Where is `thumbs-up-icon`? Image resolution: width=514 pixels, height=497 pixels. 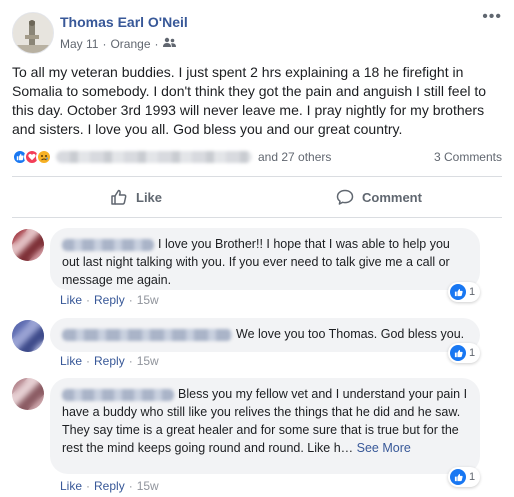
thumbs-up-icon is located at coordinates (119, 197).